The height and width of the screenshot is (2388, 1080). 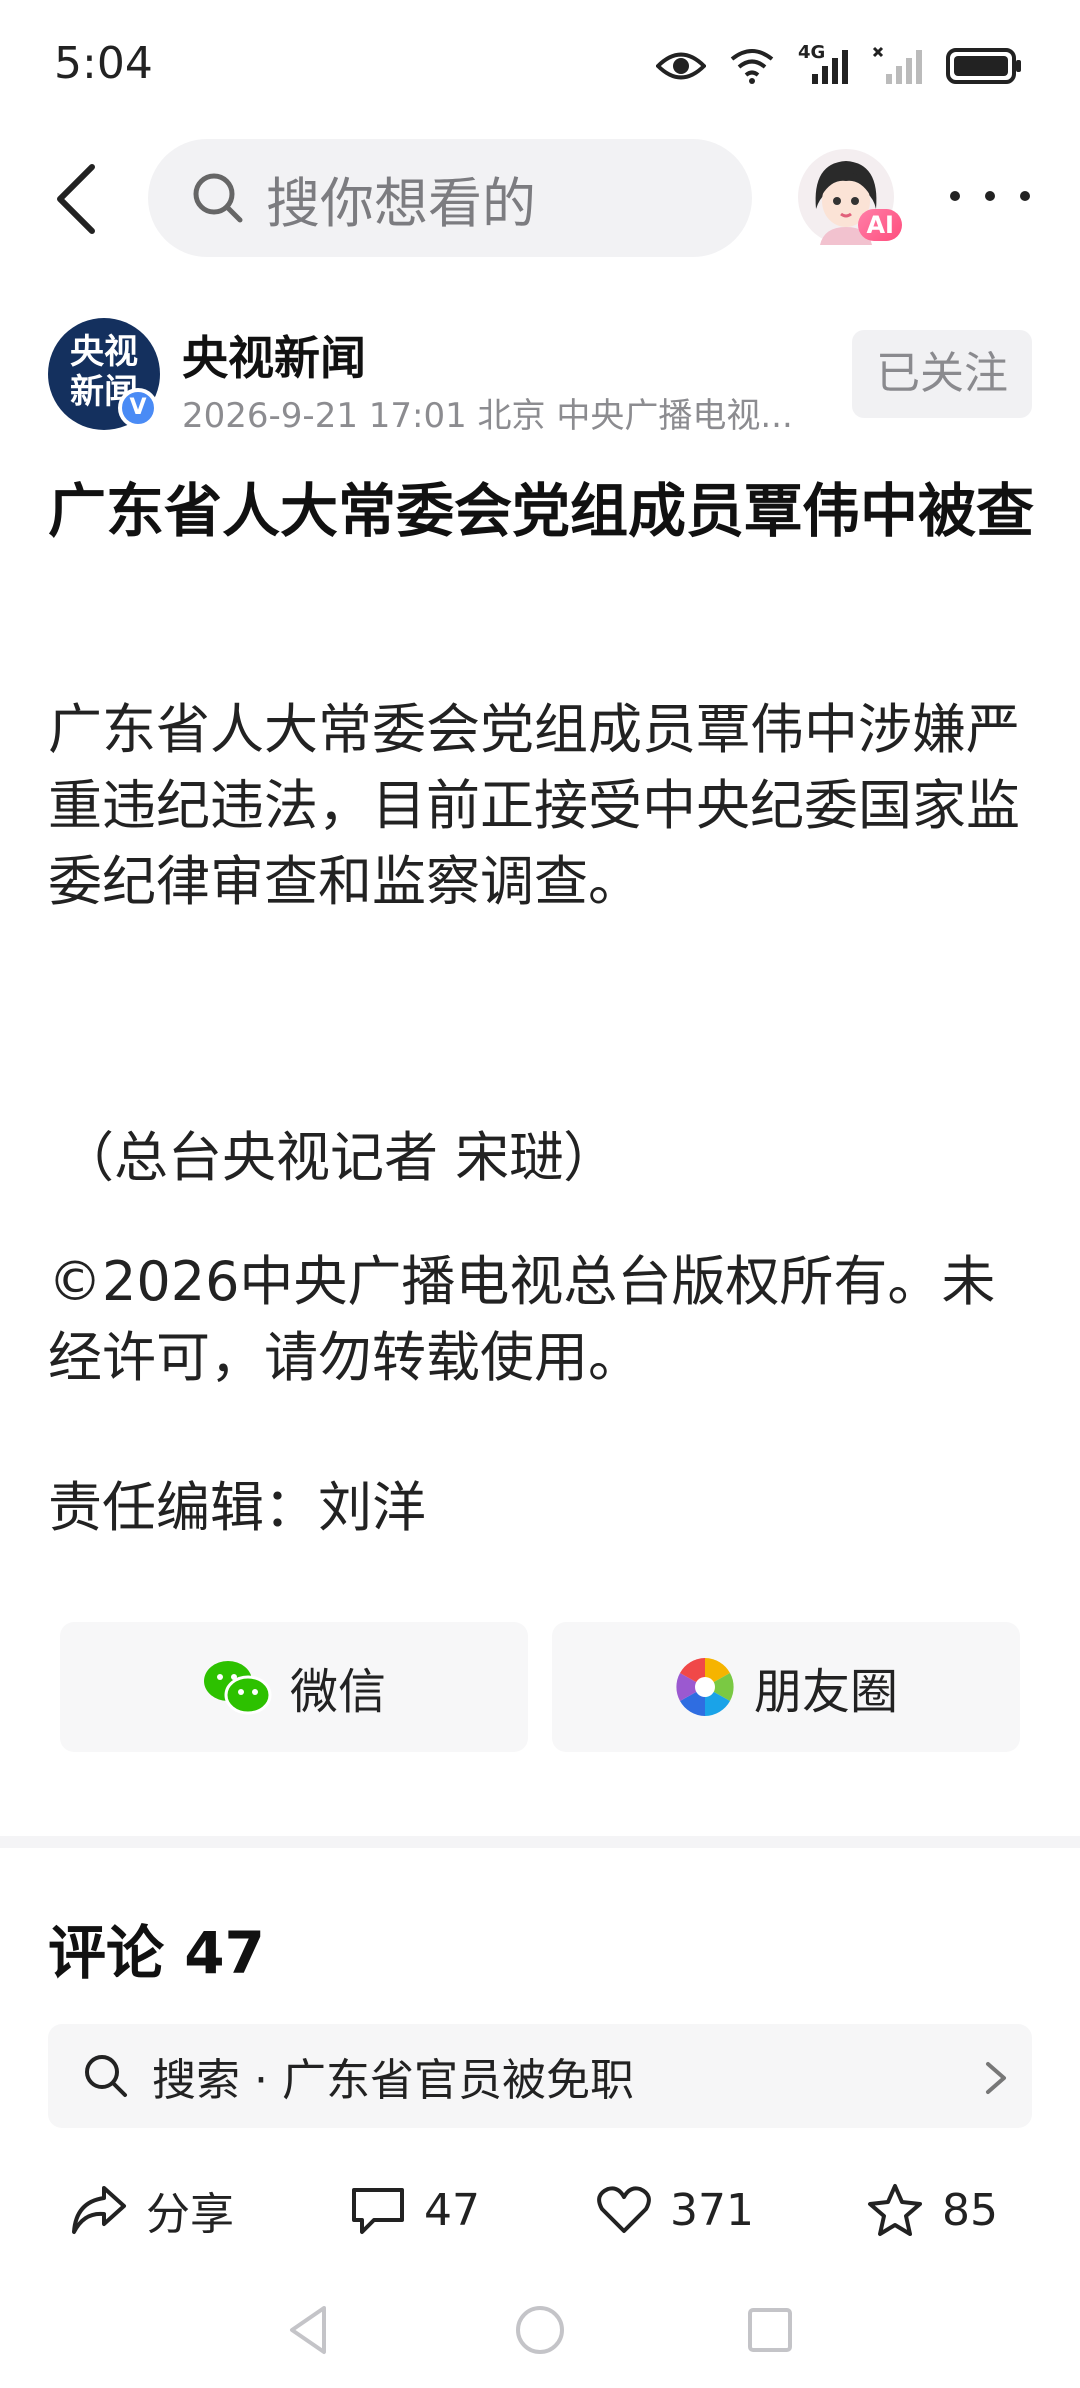 I want to click on signal-no-service-icon, so click(x=897, y=65).